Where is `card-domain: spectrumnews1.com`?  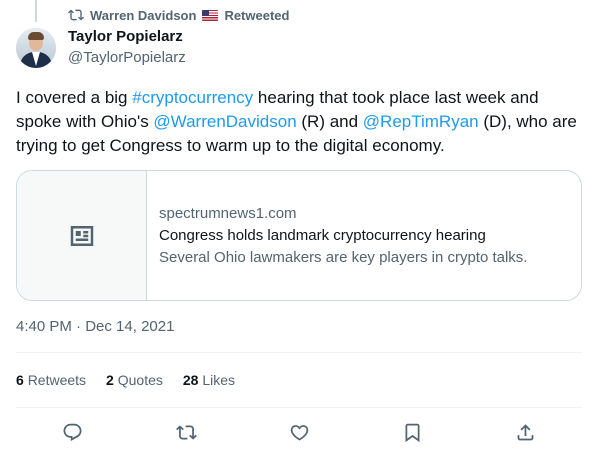
card-domain: spectrumnews1.com is located at coordinates (228, 213).